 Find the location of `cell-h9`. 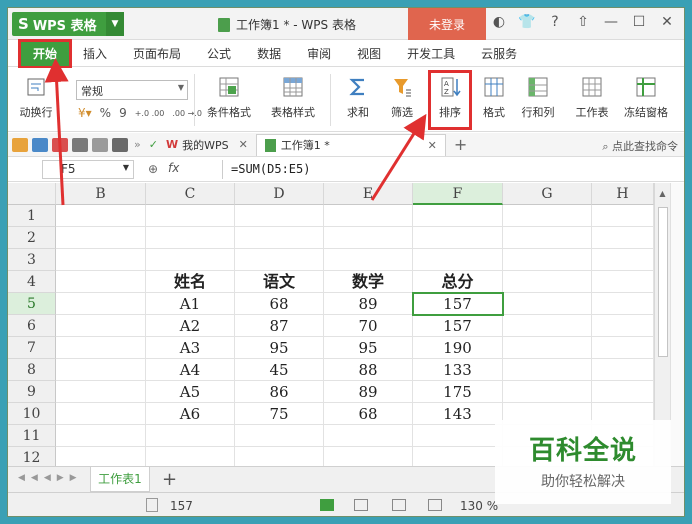

cell-h9 is located at coordinates (623, 392).